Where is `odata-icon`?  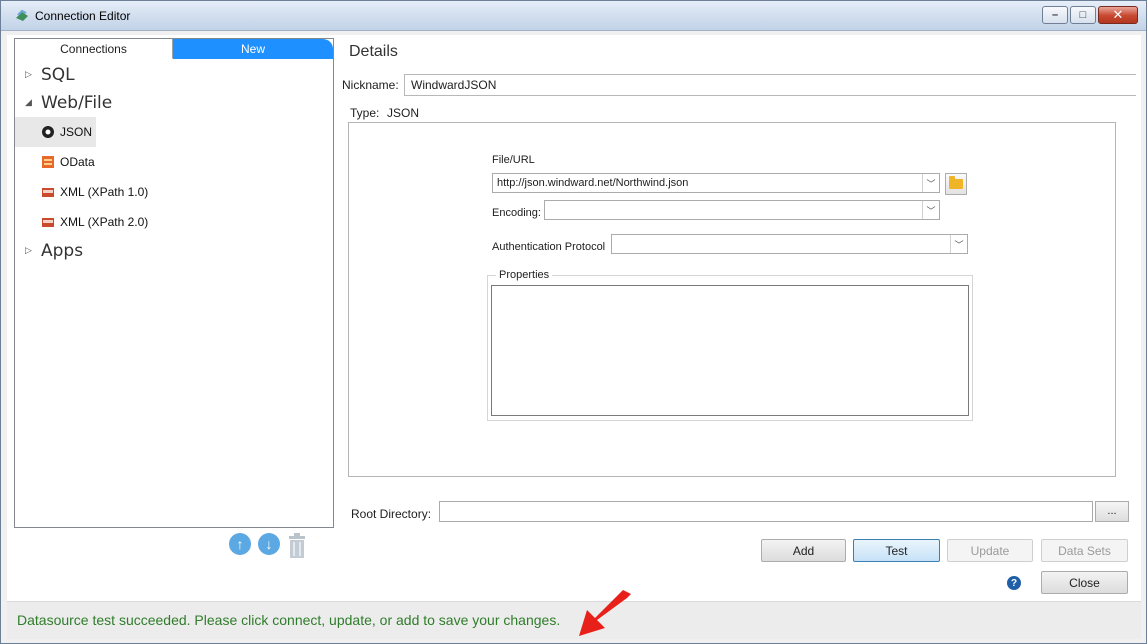 odata-icon is located at coordinates (48, 162).